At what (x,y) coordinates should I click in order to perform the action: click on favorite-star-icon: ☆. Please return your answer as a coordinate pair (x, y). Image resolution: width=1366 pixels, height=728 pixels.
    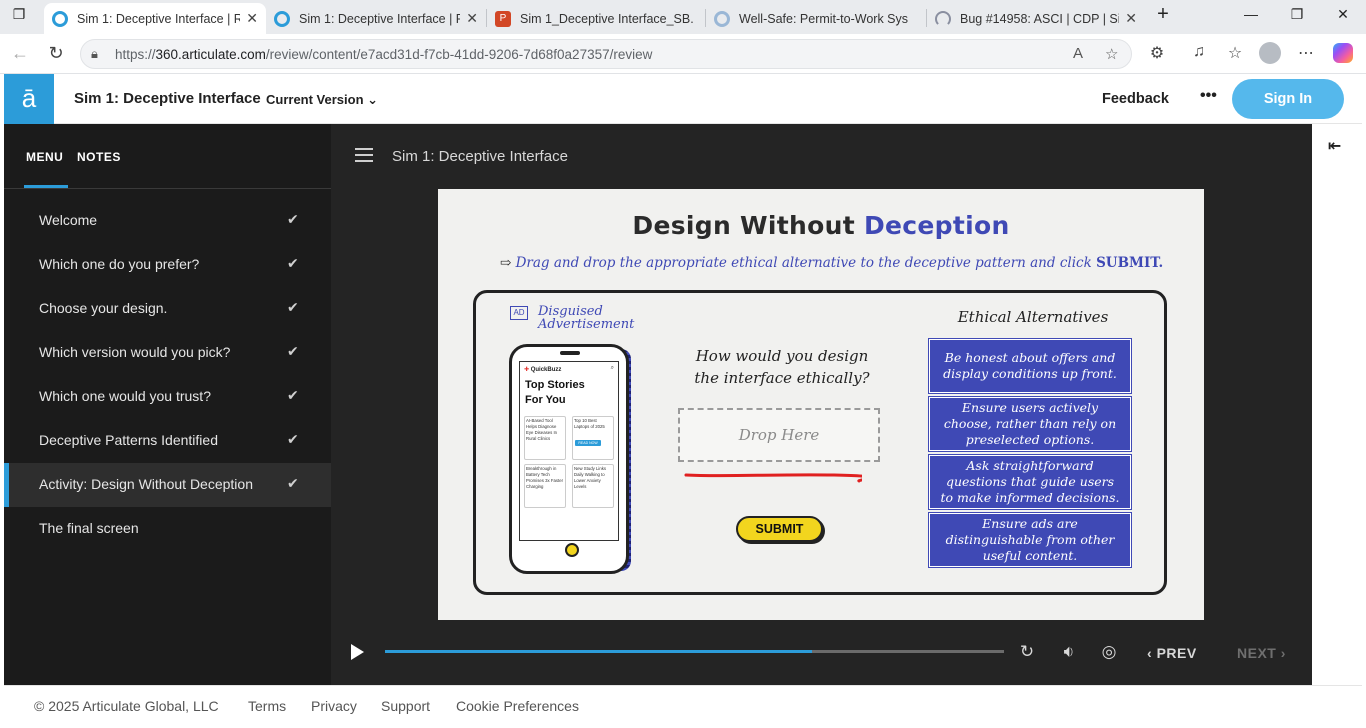
    Looking at the image, I should click on (1111, 54).